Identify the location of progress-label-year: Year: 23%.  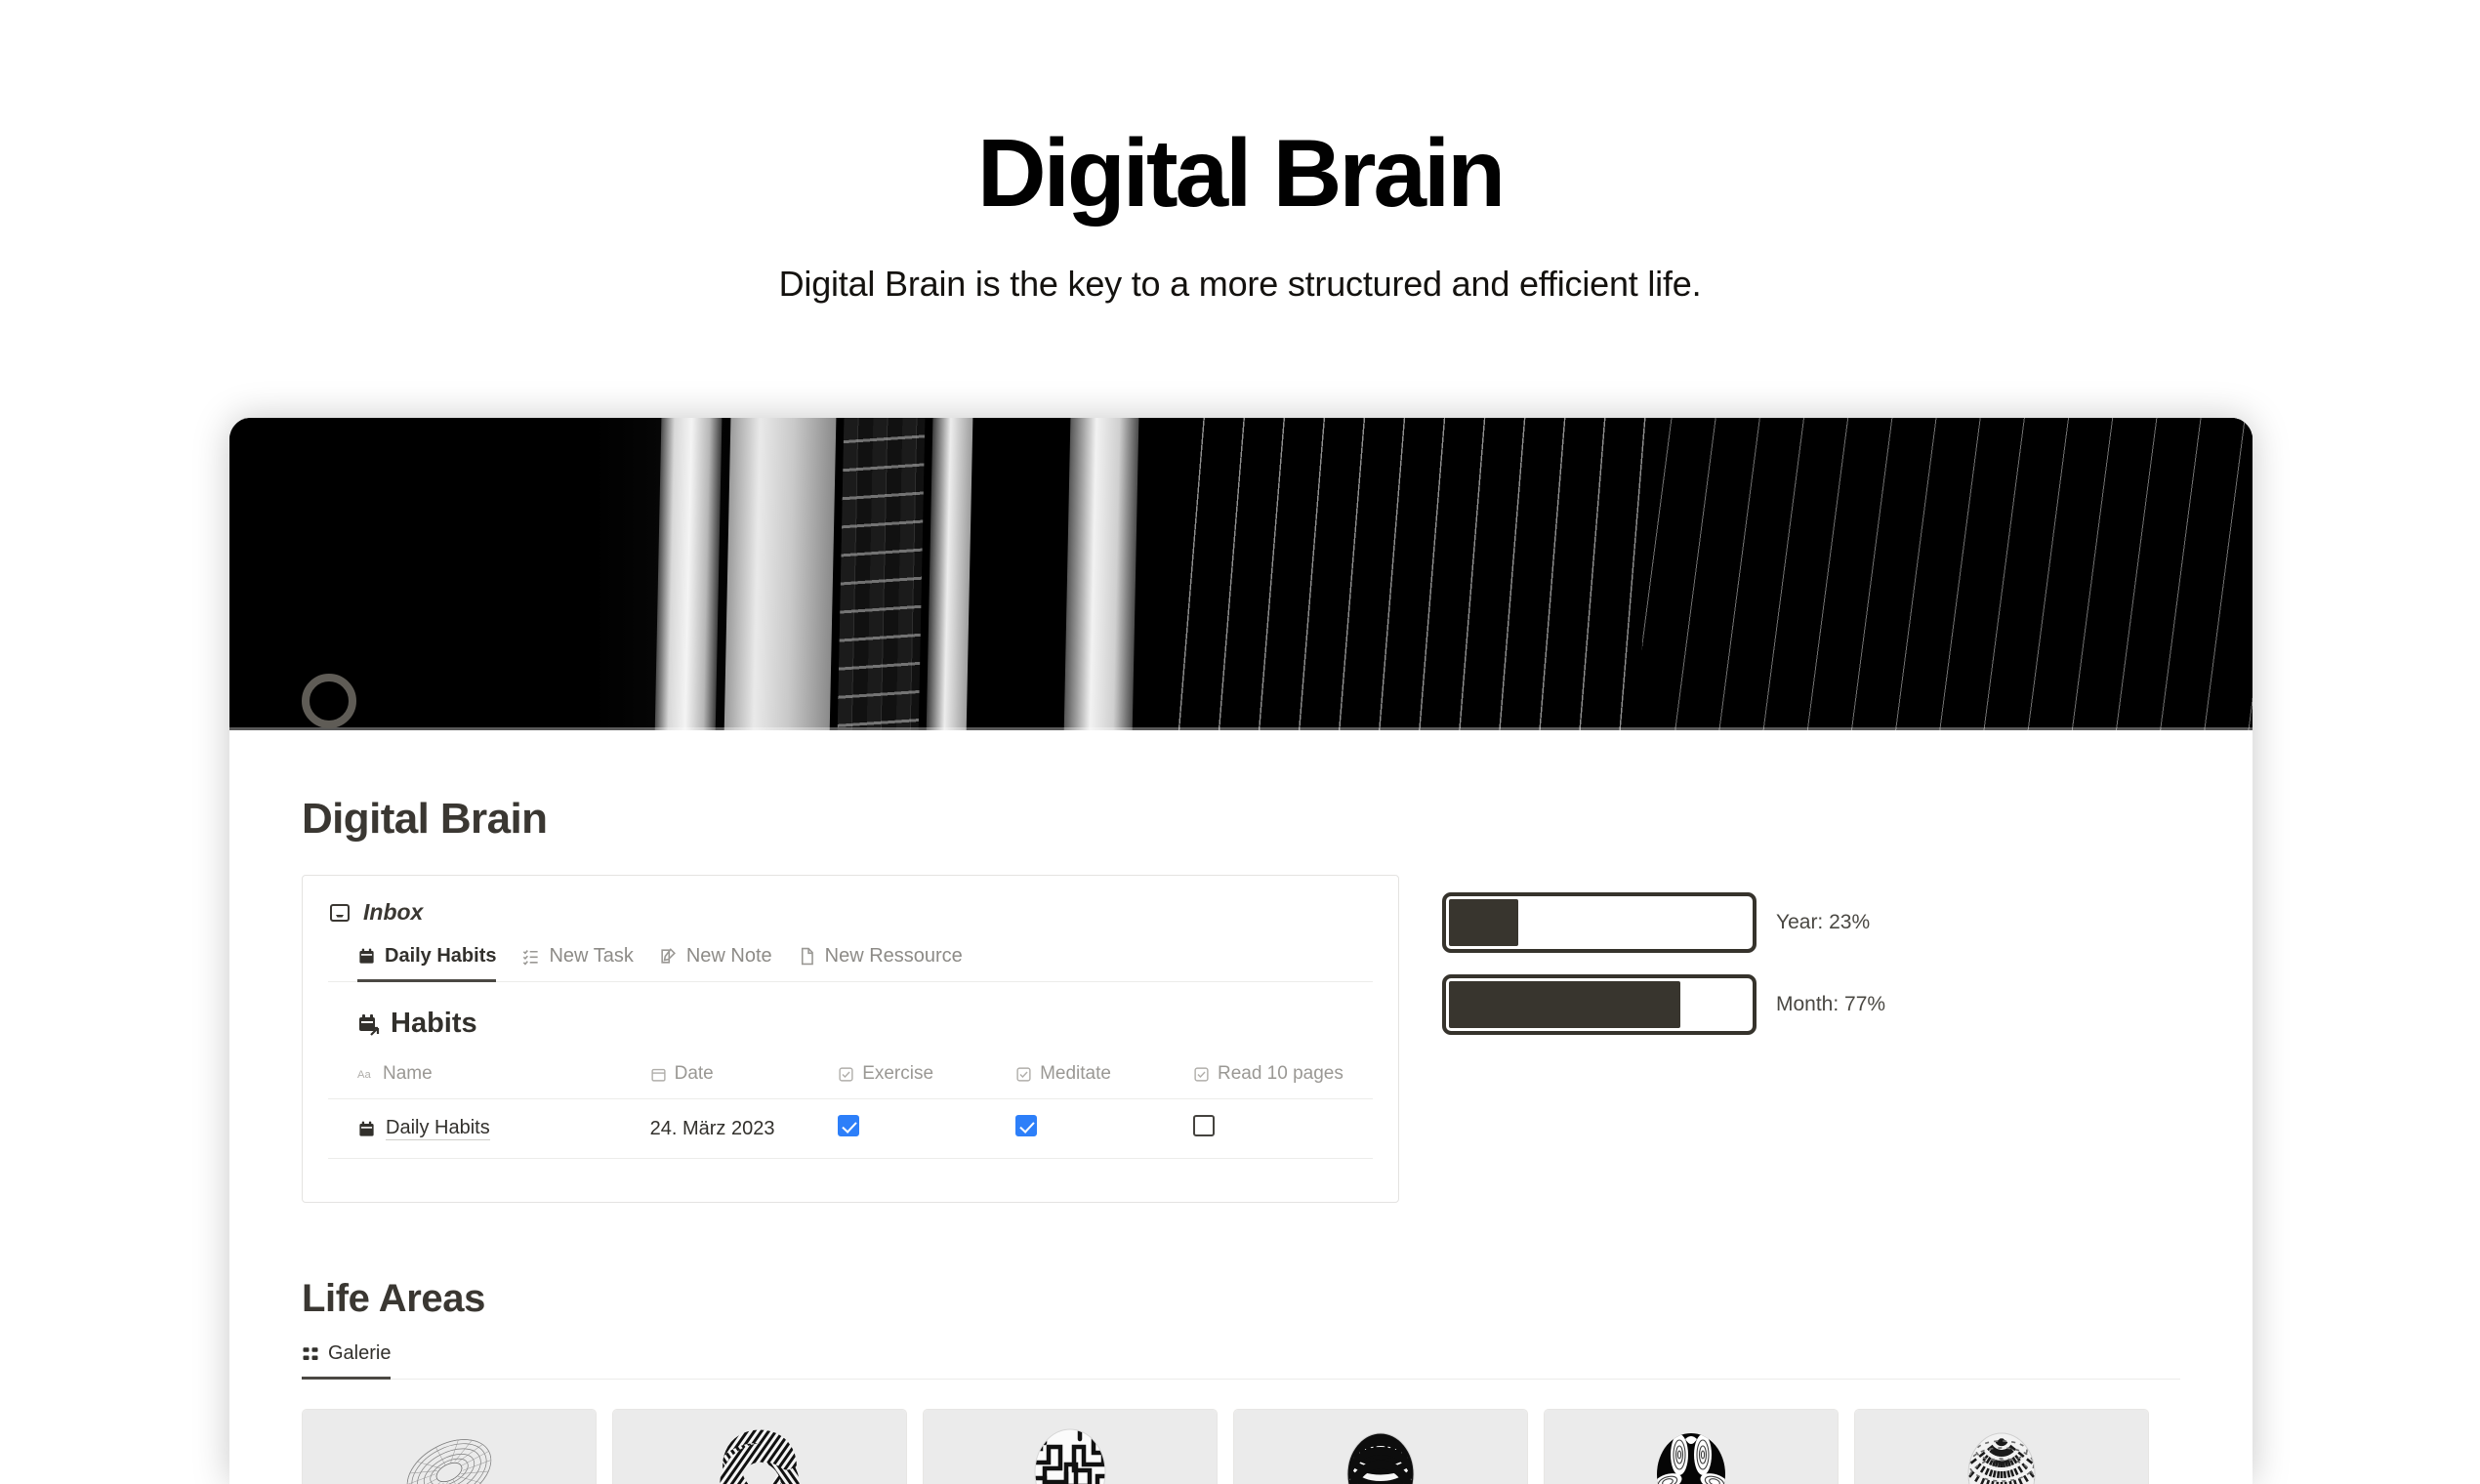
(1823, 922).